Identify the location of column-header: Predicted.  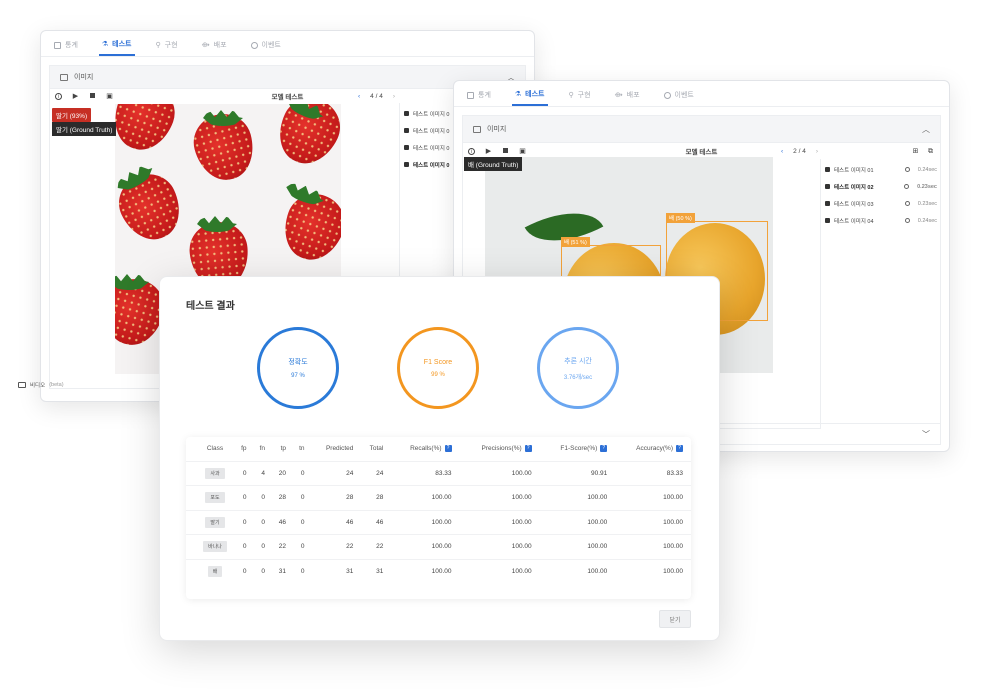
(339, 449).